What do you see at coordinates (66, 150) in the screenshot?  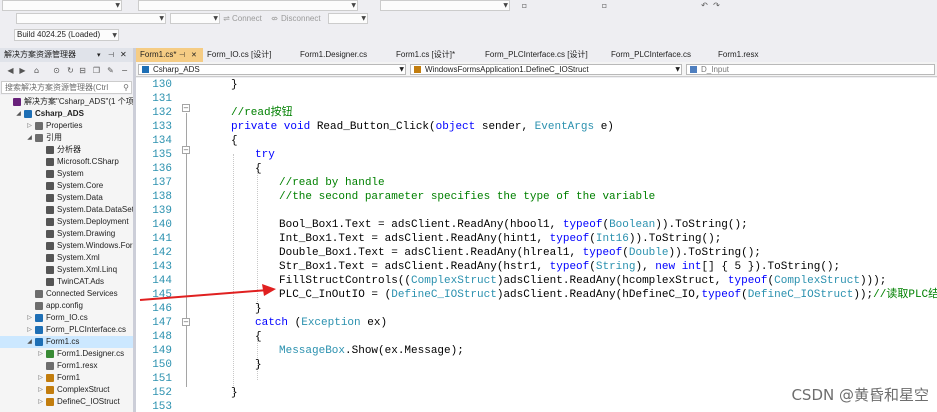 I see `tree-item: 分析器` at bounding box center [66, 150].